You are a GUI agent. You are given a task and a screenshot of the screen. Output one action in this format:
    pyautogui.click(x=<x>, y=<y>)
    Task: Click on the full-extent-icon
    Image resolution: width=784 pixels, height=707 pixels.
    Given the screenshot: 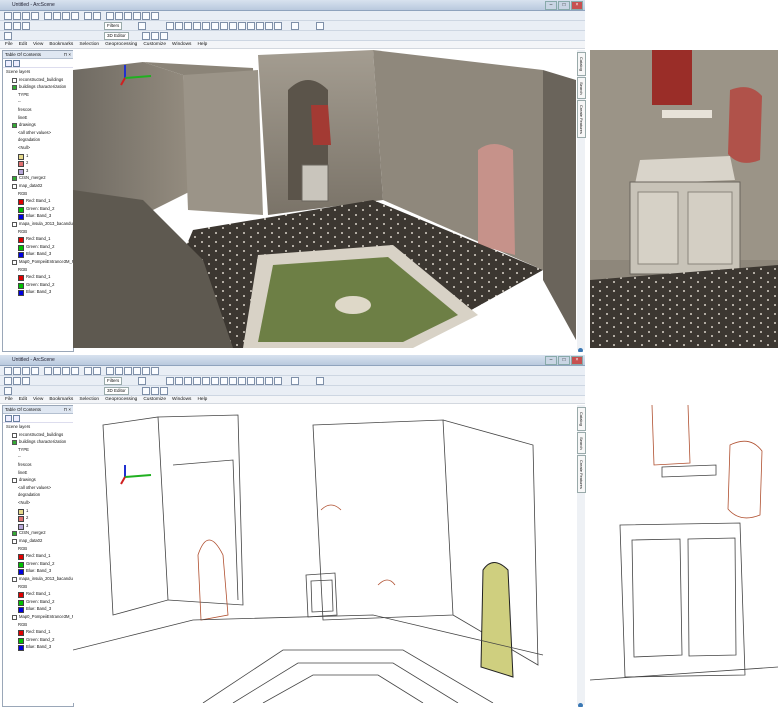 What is the action you would take?
    pyautogui.click(x=233, y=381)
    